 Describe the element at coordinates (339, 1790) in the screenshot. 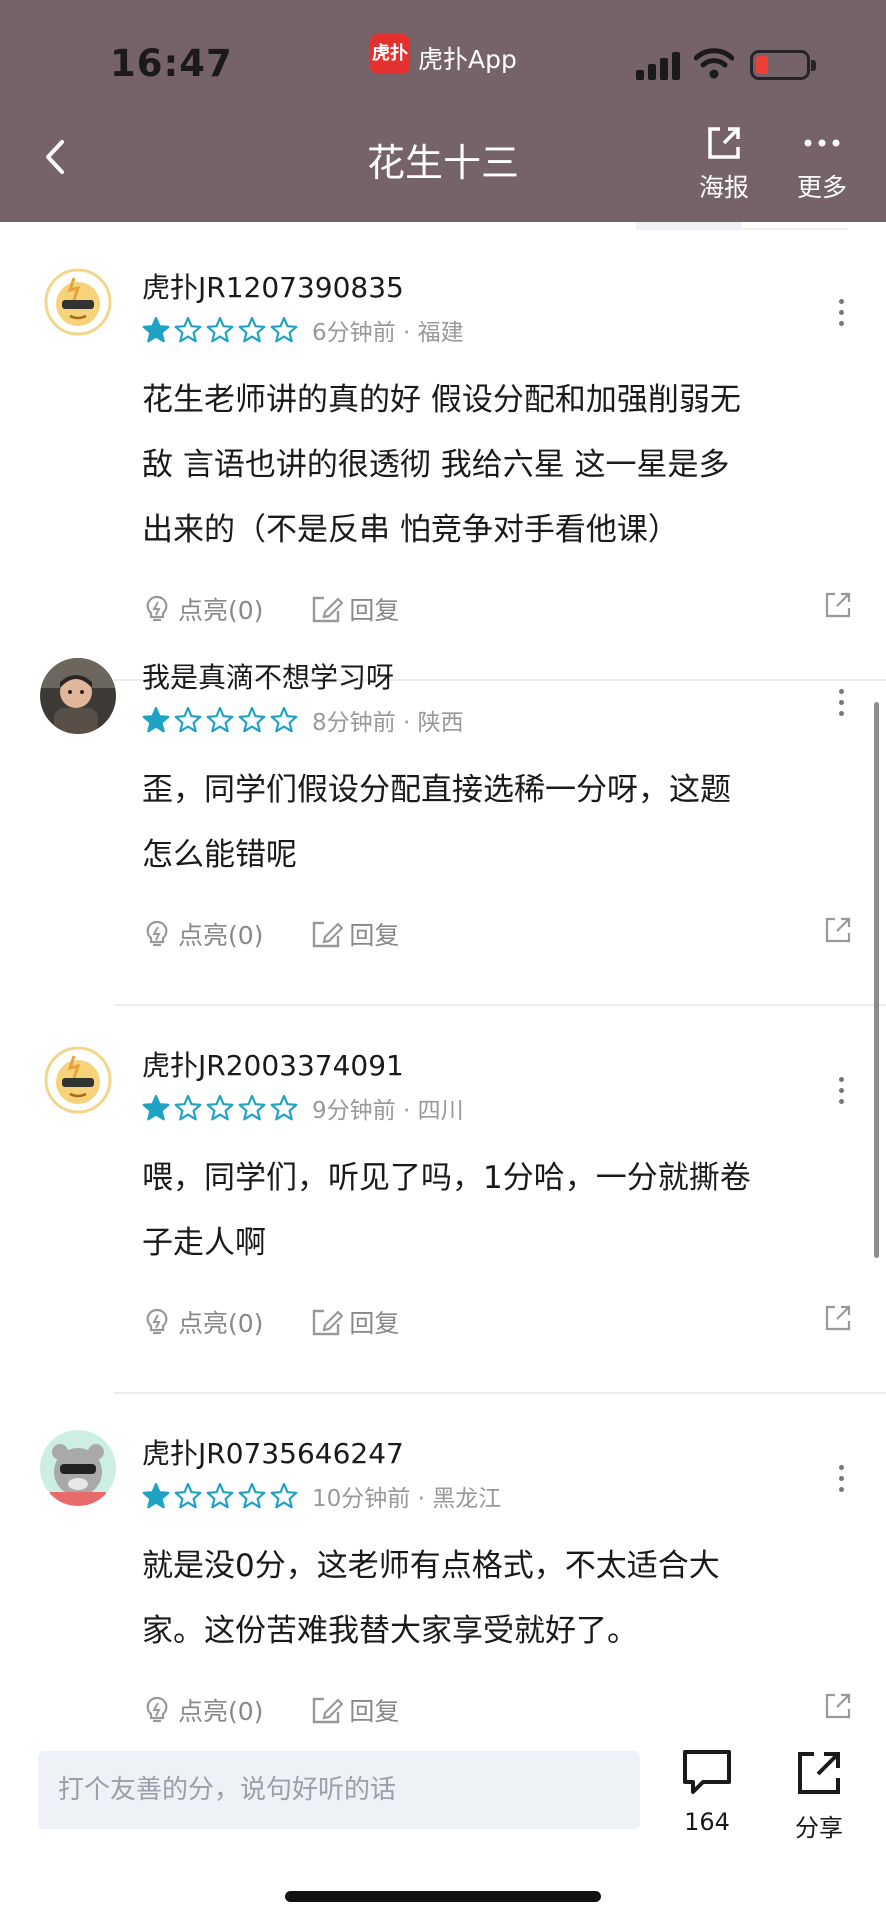

I see `comment-input: 打个友善的分，说句好听的话` at that location.